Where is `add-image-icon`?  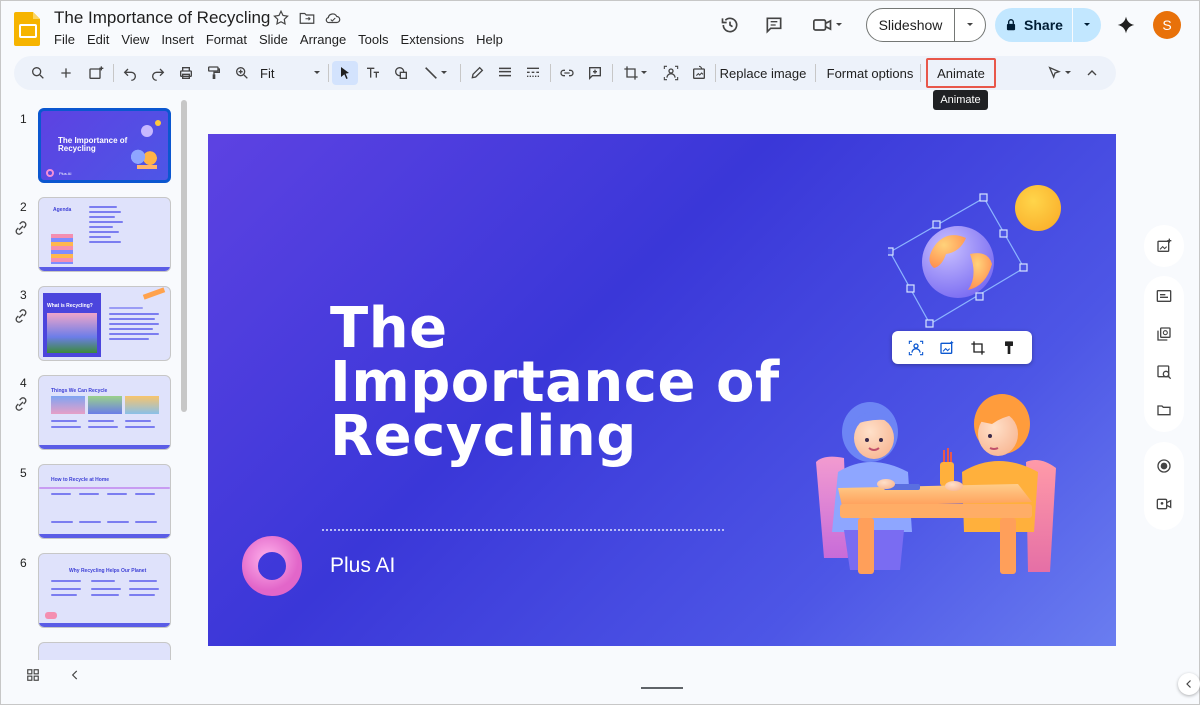 add-image-icon is located at coordinates (1164, 246).